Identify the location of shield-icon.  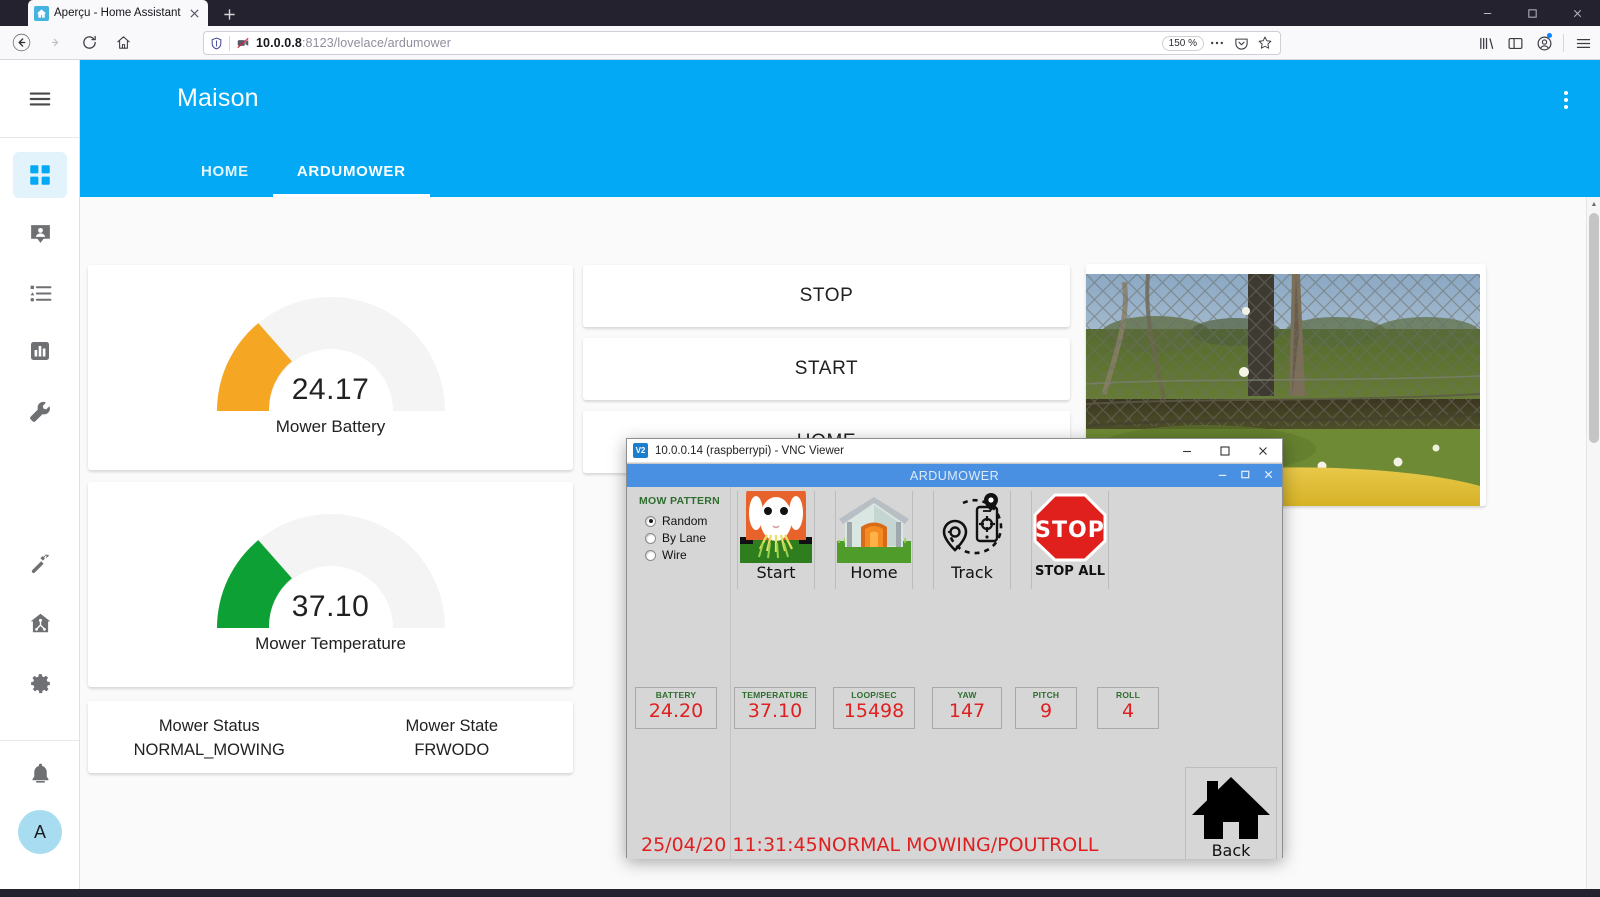
(216, 43).